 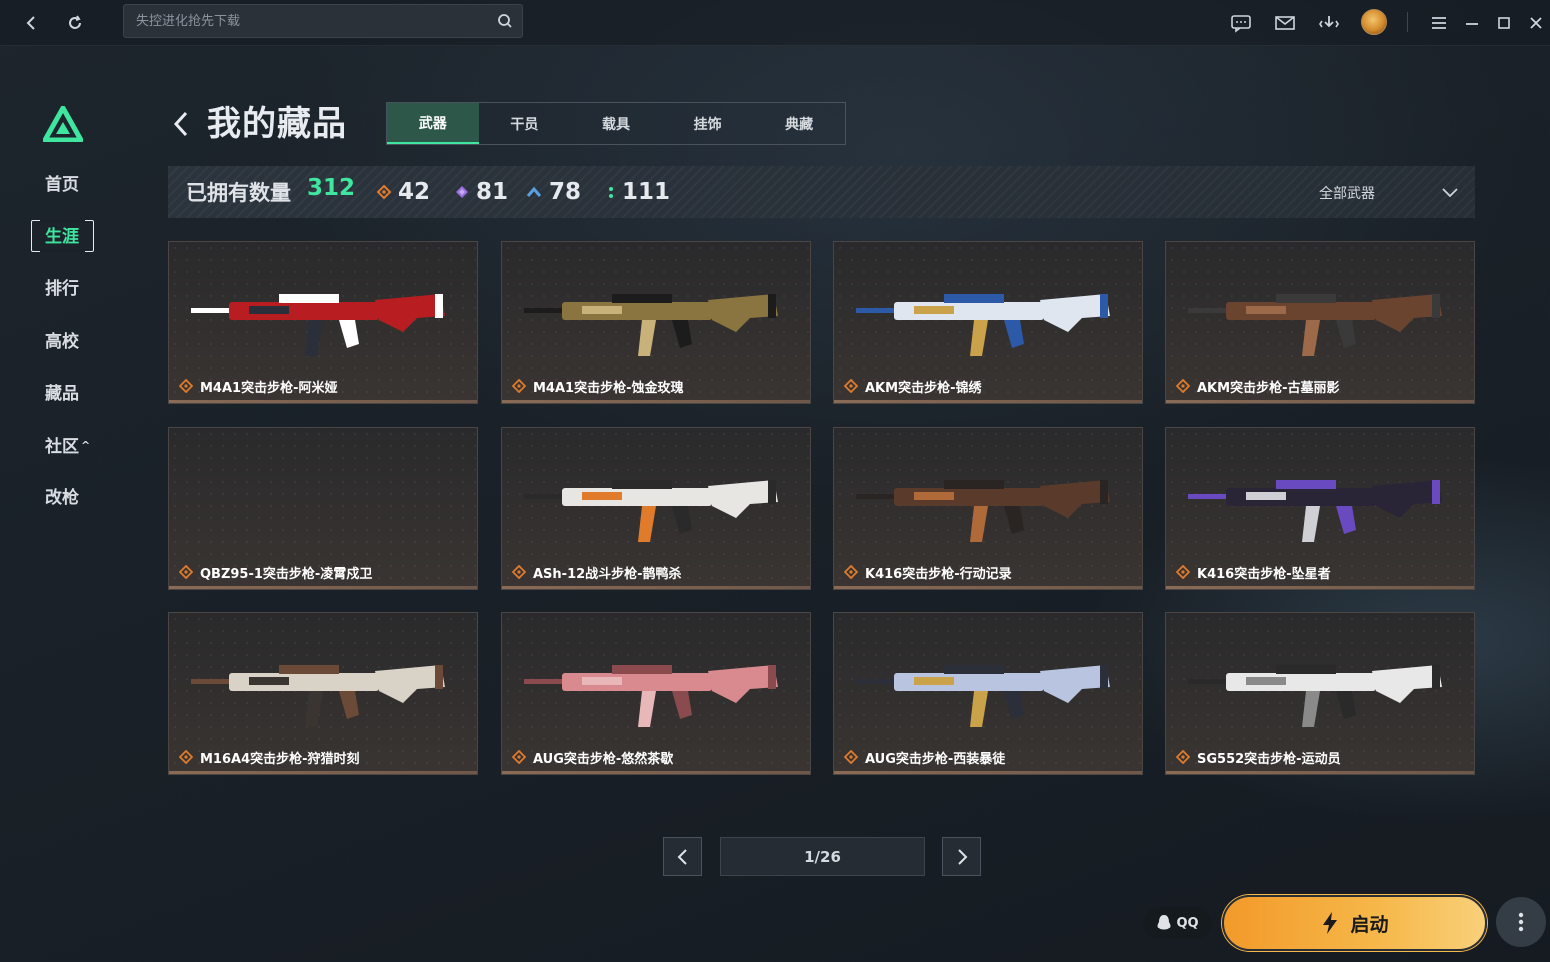 I want to click on mail-icon, so click(x=1285, y=23).